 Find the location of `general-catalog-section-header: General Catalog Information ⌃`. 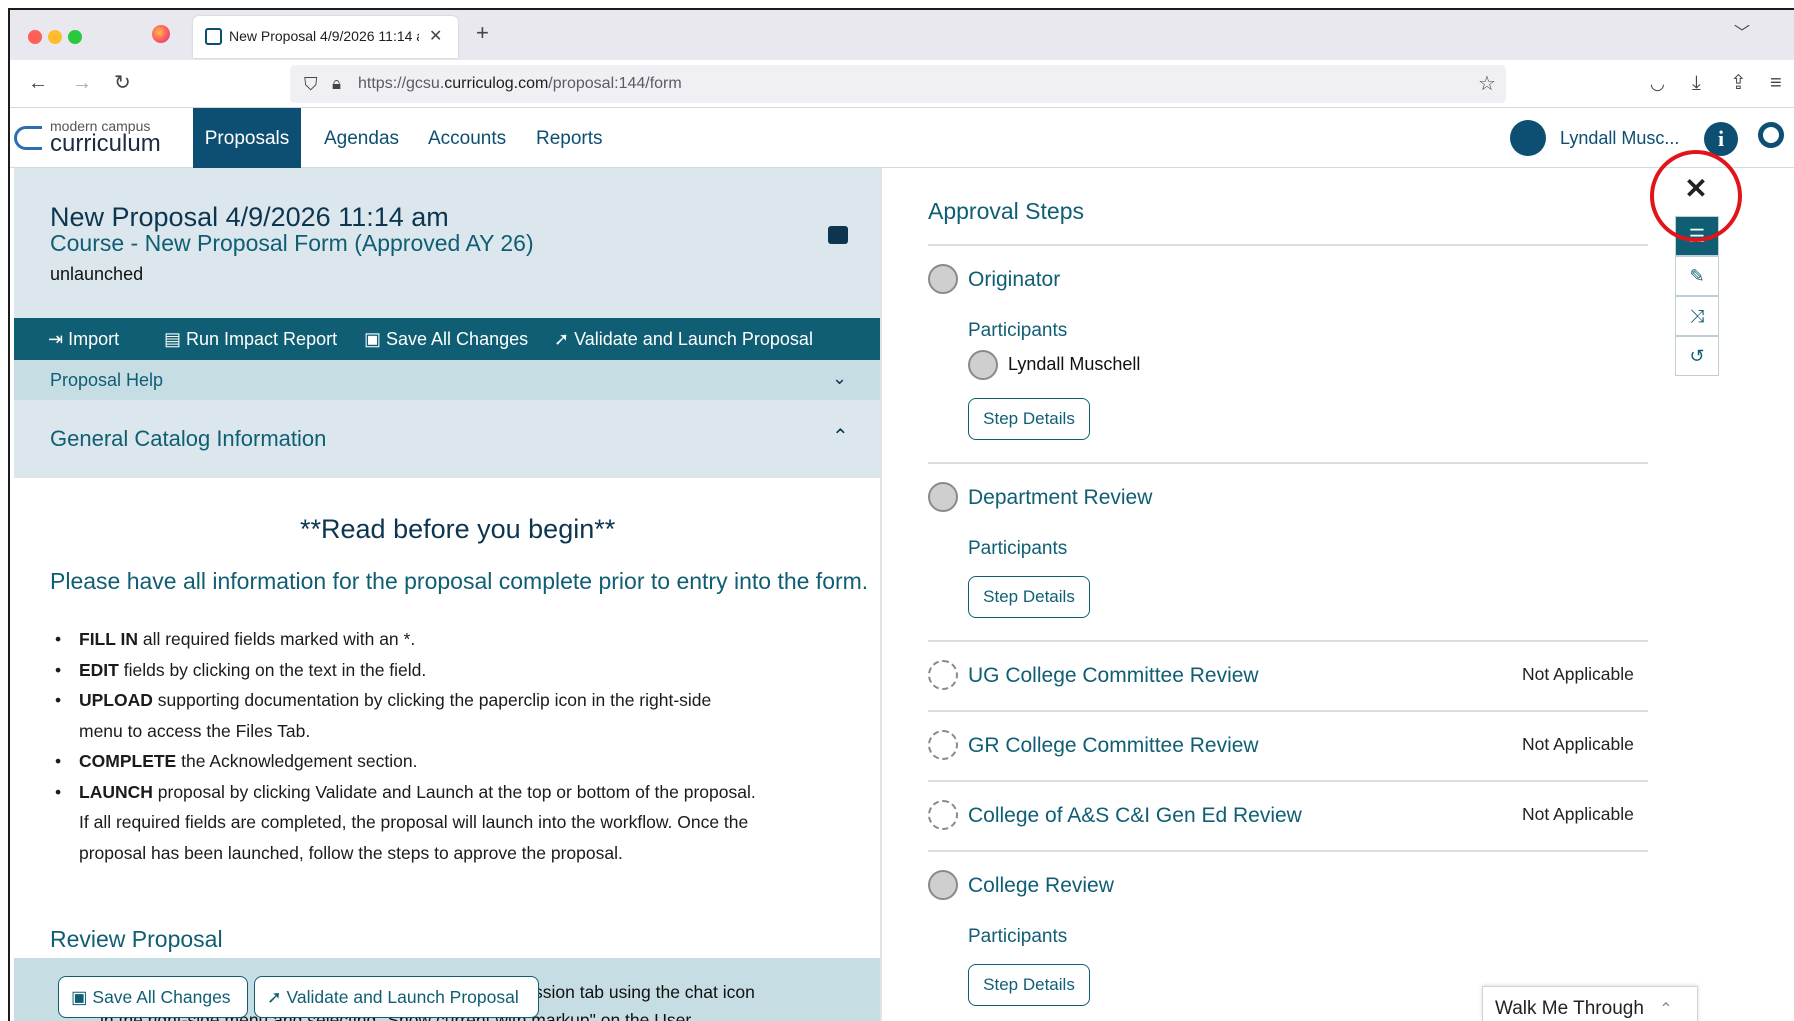

general-catalog-section-header: General Catalog Information ⌃ is located at coordinates (447, 439).